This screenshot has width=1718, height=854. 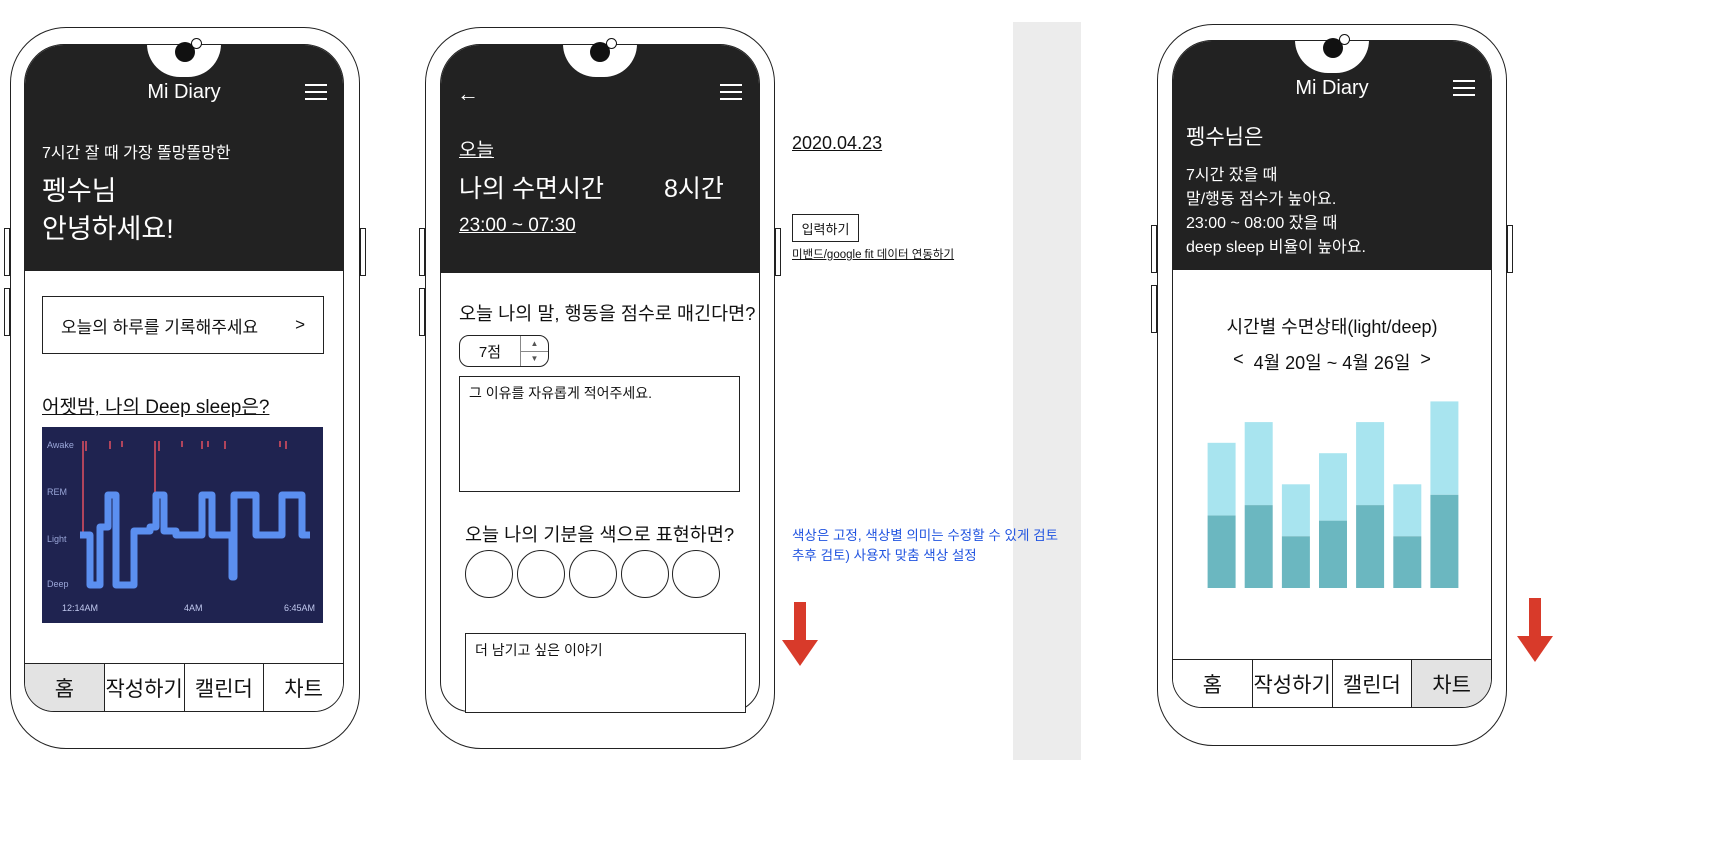 I want to click on extra-story-placeholder: 더 남기고 싶은 이야기, so click(x=539, y=650).